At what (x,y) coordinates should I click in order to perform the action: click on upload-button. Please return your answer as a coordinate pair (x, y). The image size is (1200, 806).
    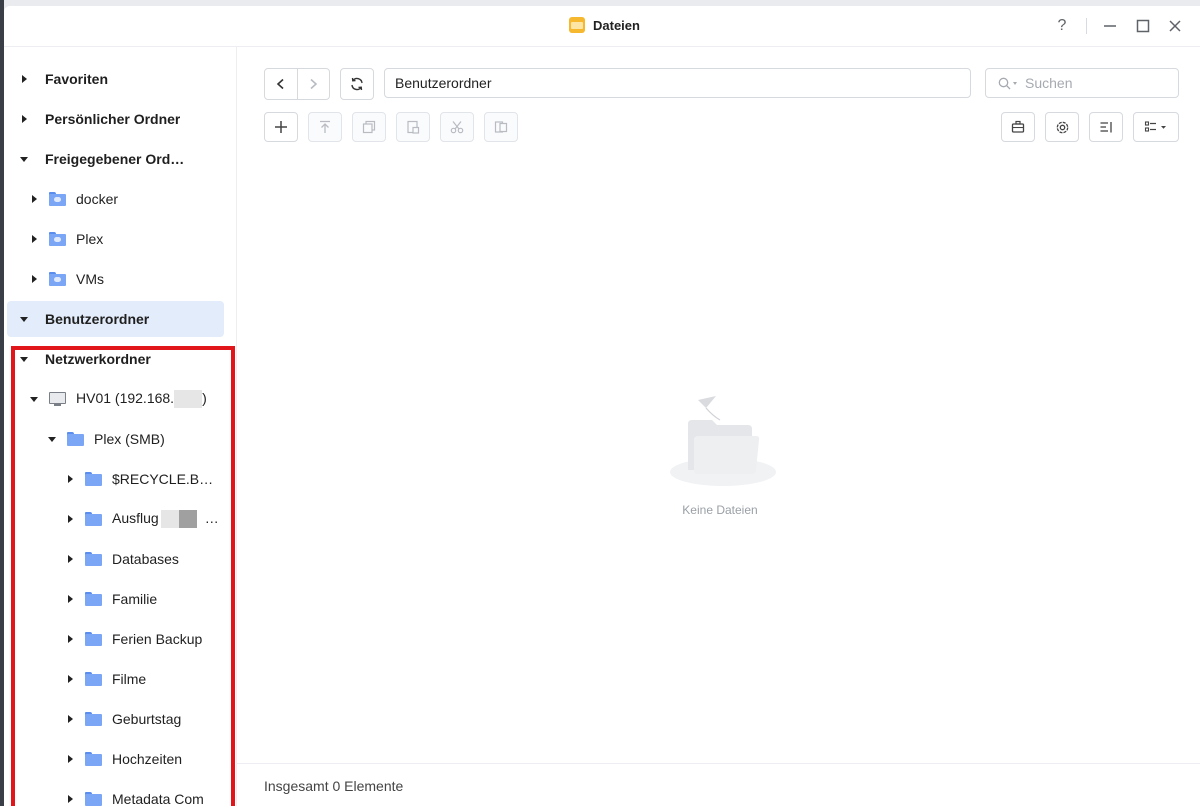
    Looking at the image, I should click on (325, 127).